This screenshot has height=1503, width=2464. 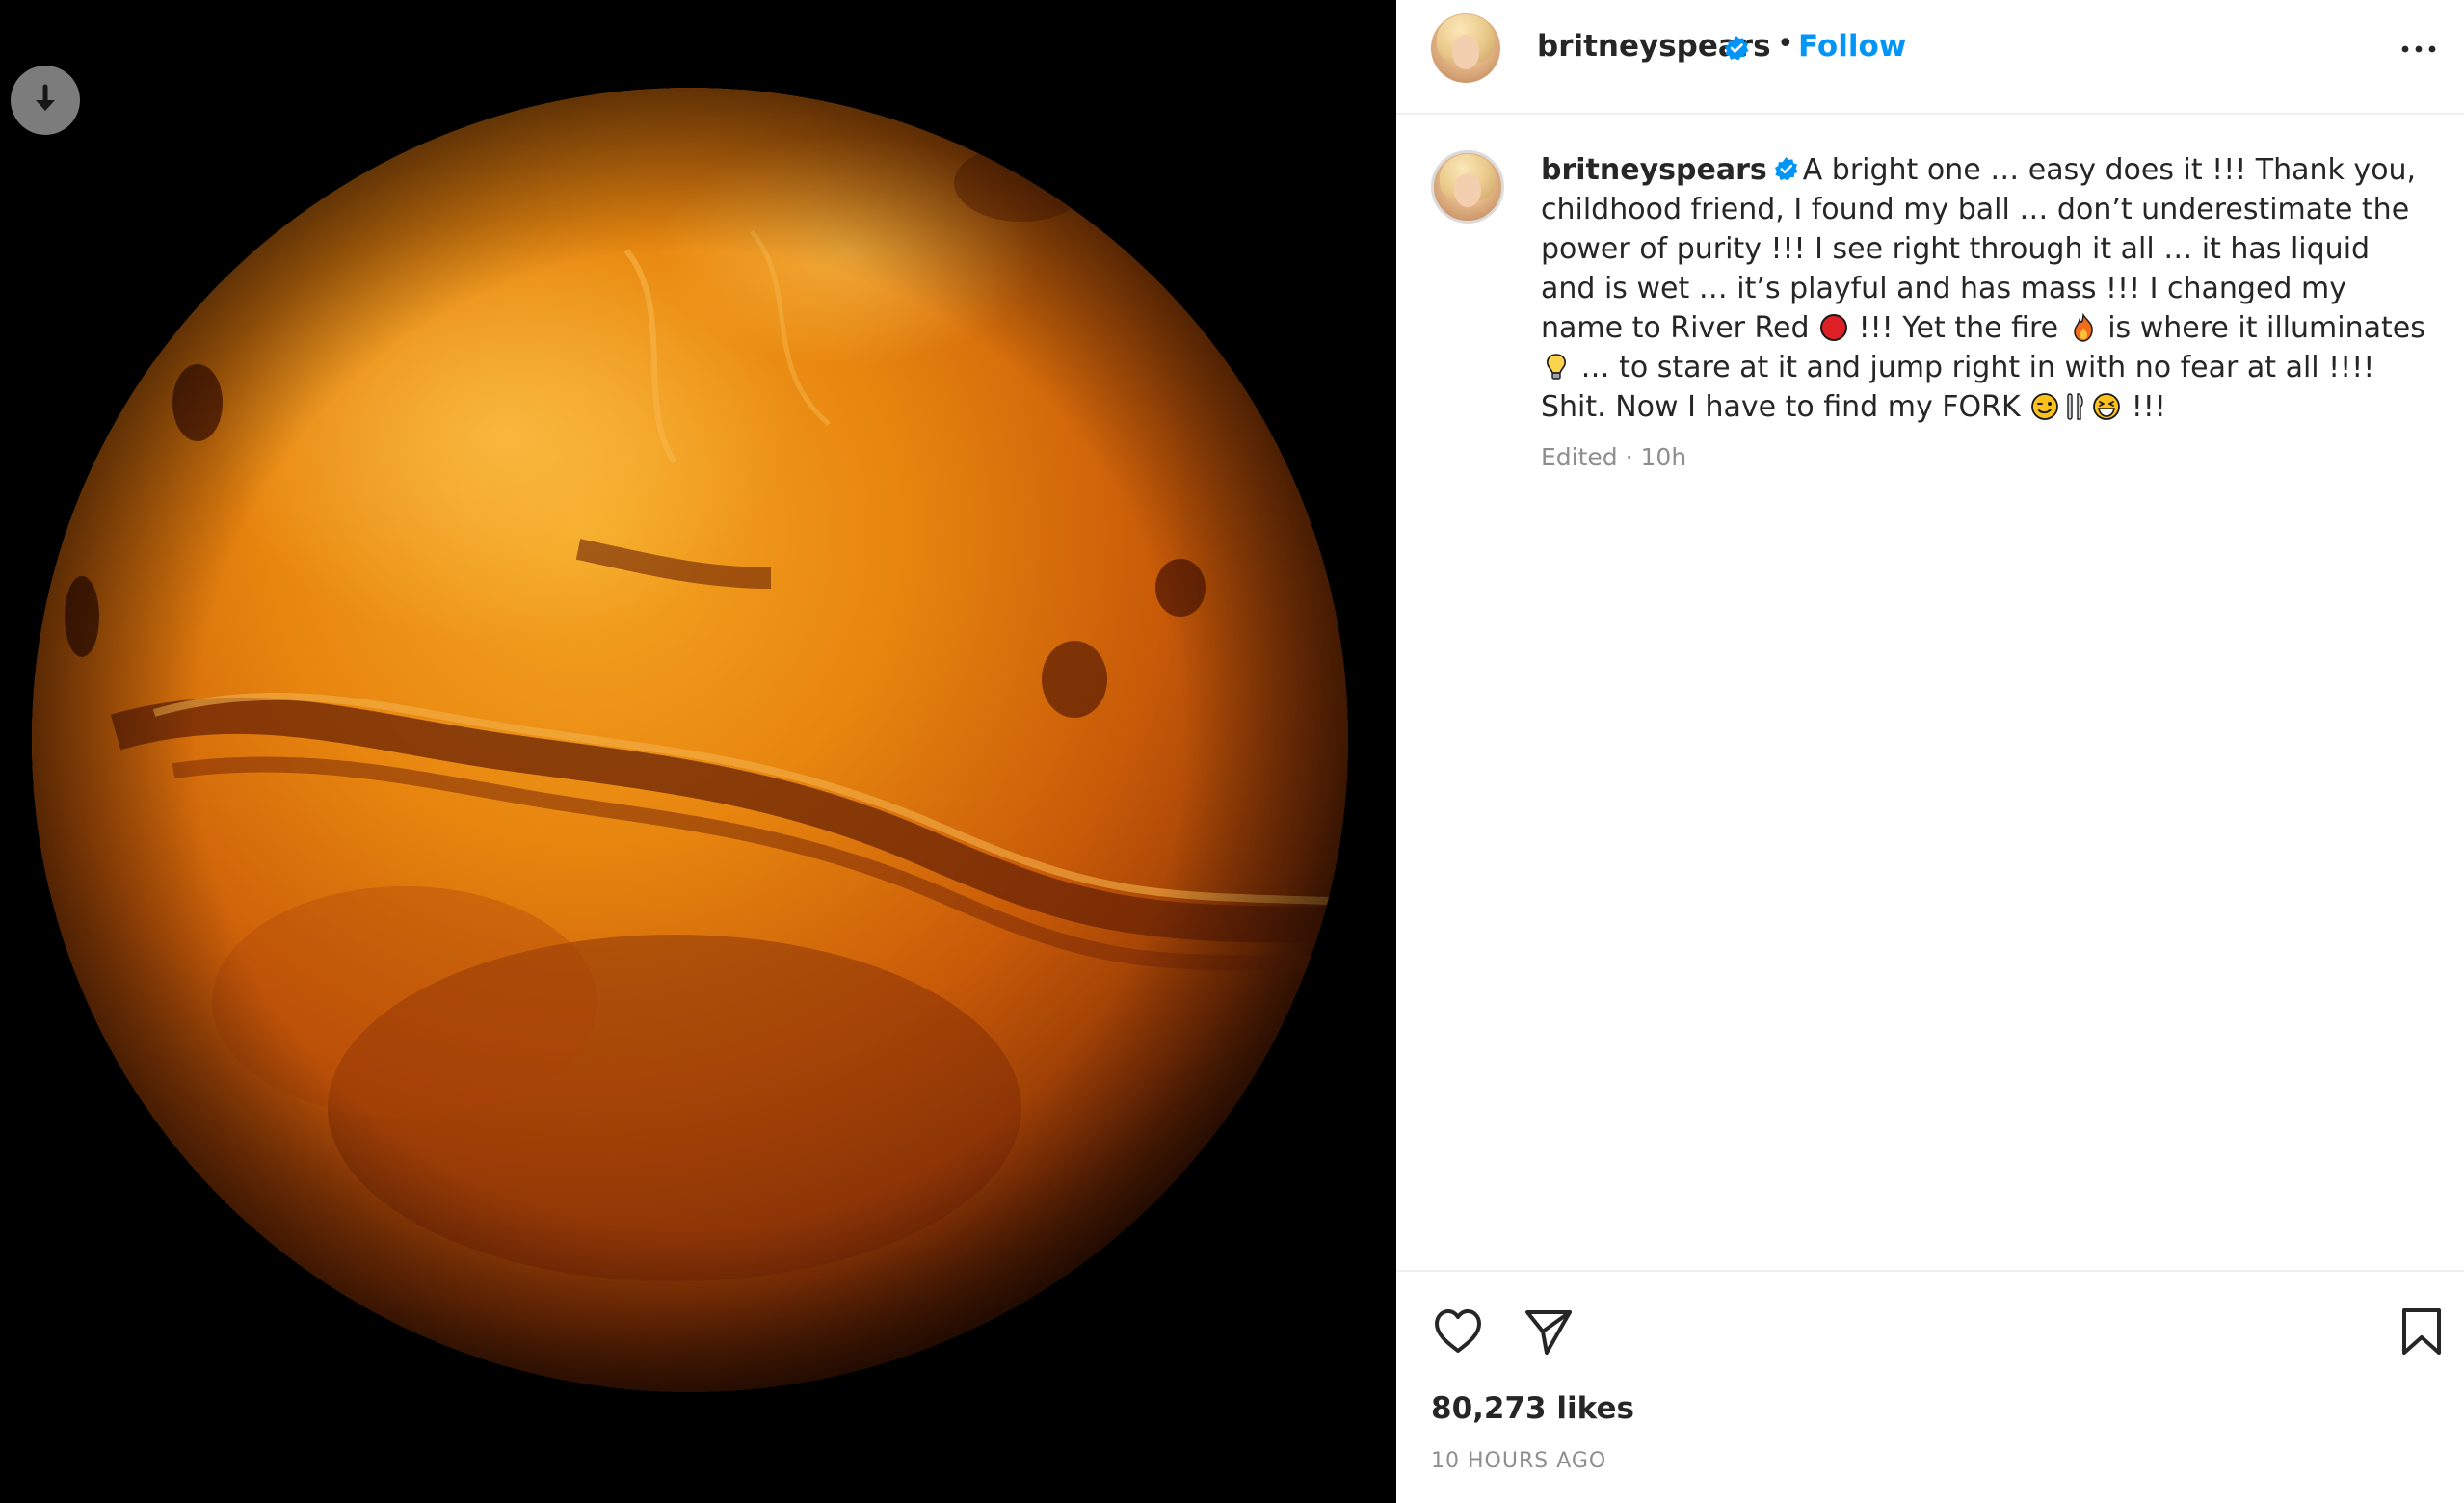 I want to click on winking-face-emoji-icon, so click(x=2045, y=406).